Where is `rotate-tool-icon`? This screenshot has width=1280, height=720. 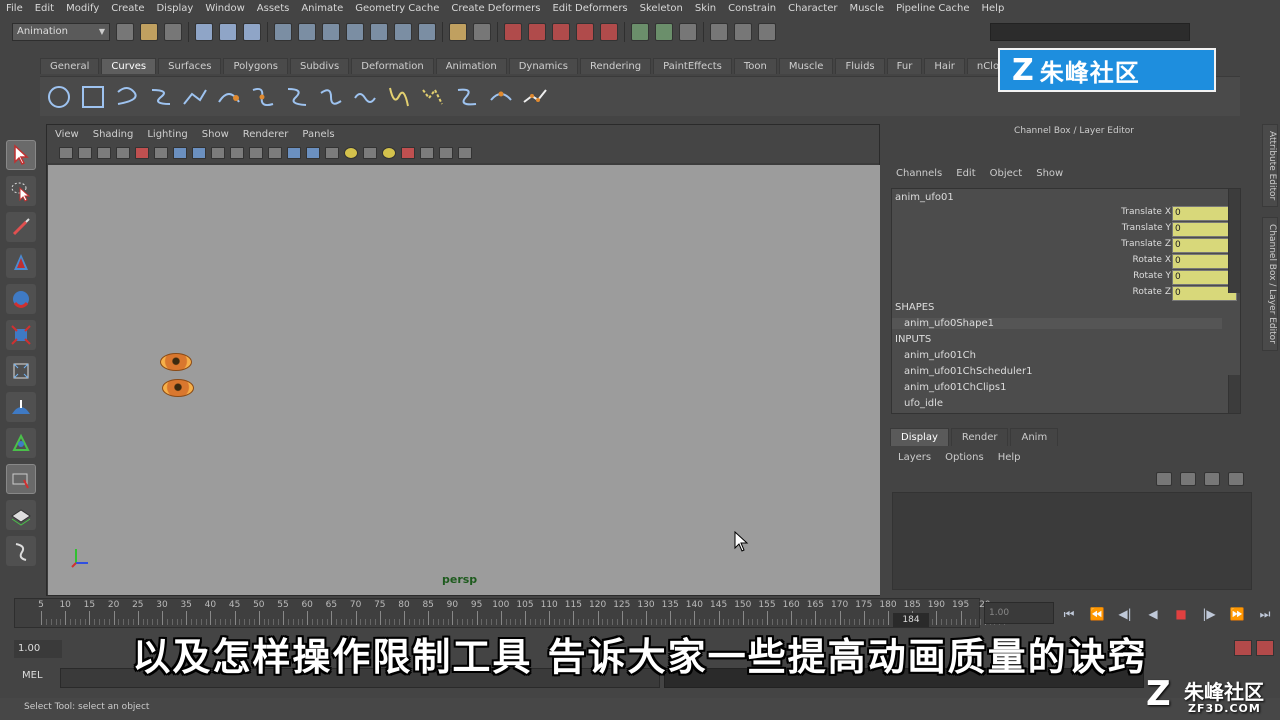
rotate-tool-icon is located at coordinates (21, 299).